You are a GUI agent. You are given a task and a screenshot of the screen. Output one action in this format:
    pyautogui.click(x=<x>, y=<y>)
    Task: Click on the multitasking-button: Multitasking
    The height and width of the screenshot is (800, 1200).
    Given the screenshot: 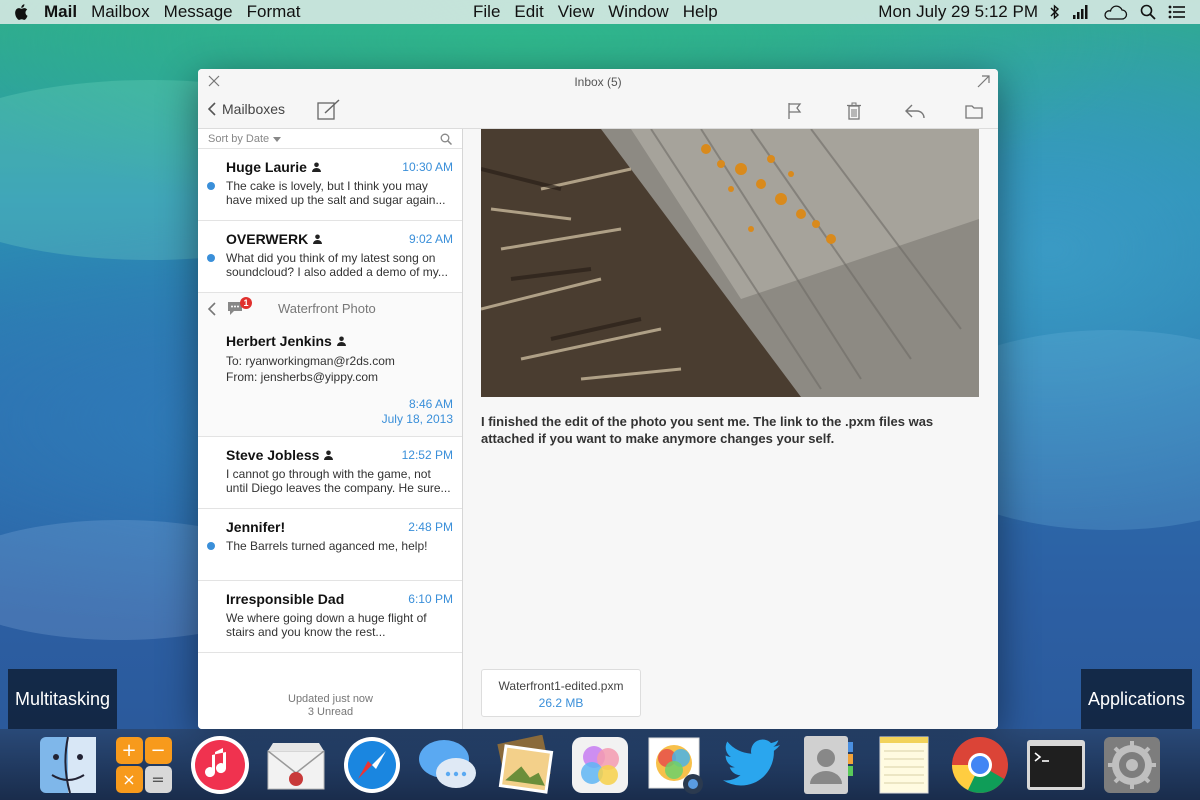 What is the action you would take?
    pyautogui.click(x=63, y=699)
    